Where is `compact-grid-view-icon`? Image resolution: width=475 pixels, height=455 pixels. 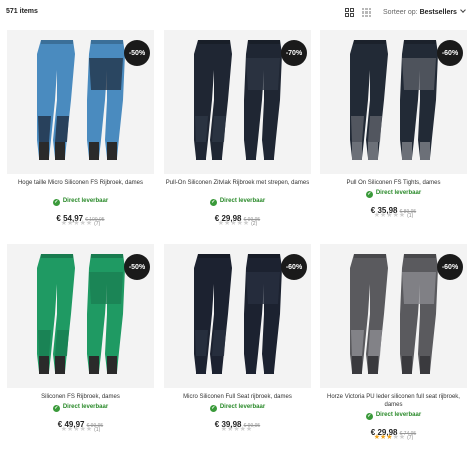
compact-grid-view-icon is located at coordinates (366, 12).